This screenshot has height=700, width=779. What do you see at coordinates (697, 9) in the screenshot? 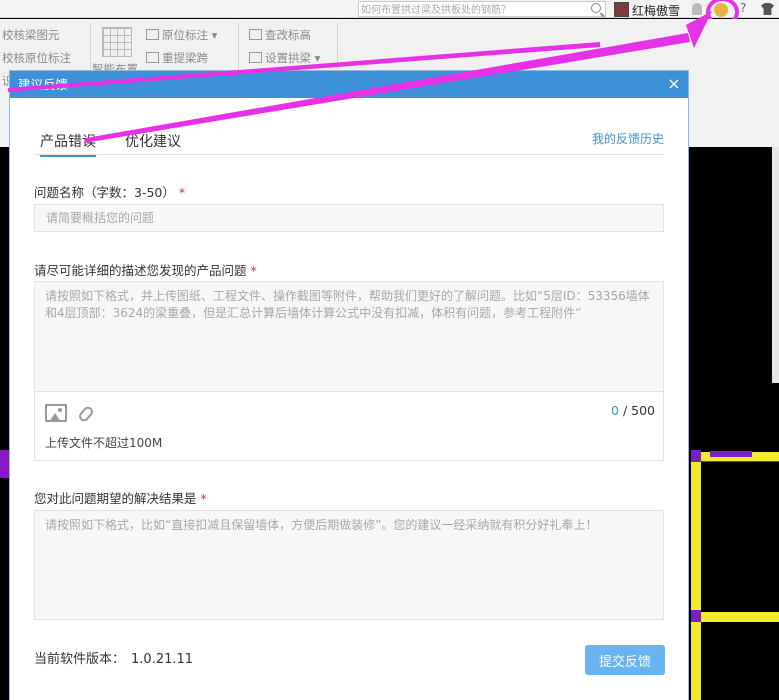
I see `bell-icon` at bounding box center [697, 9].